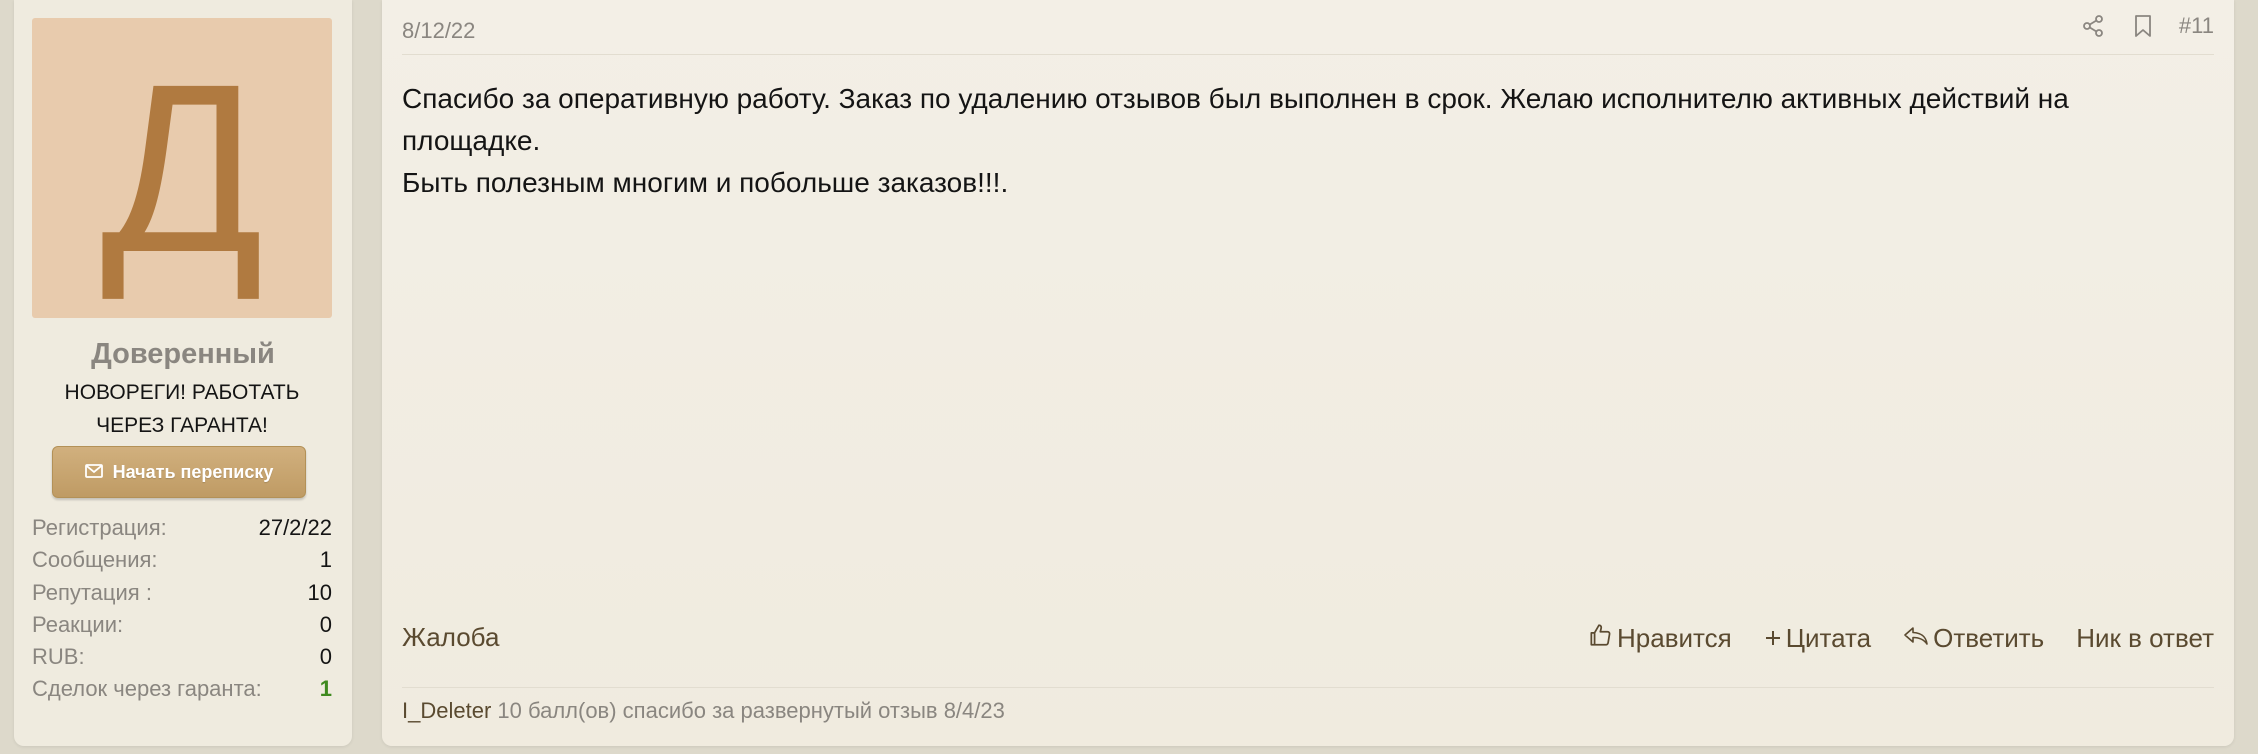 The image size is (2258, 754). I want to click on reply-label: Ответить, so click(1989, 638).